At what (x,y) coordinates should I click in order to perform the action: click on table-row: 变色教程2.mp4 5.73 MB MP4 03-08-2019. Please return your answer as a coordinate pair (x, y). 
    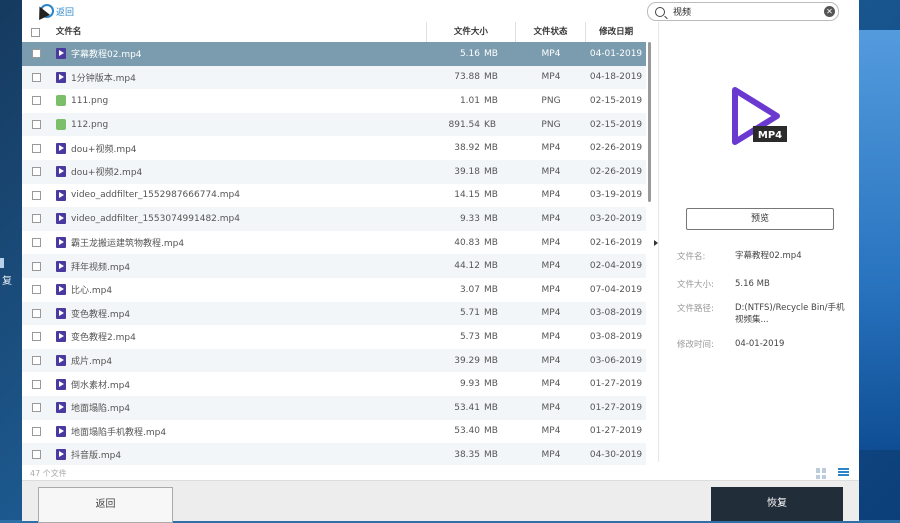
    Looking at the image, I should click on (334, 337).